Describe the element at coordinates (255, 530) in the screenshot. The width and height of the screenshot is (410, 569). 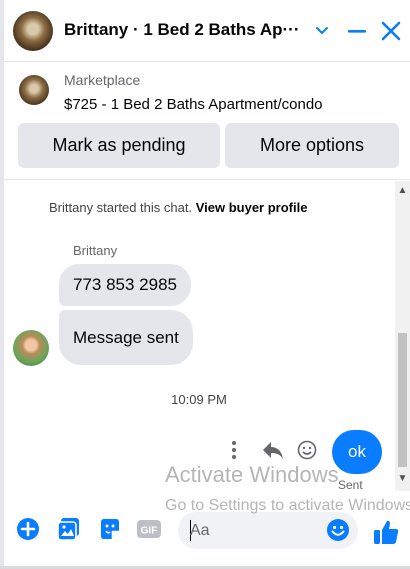
I see `message-input` at that location.